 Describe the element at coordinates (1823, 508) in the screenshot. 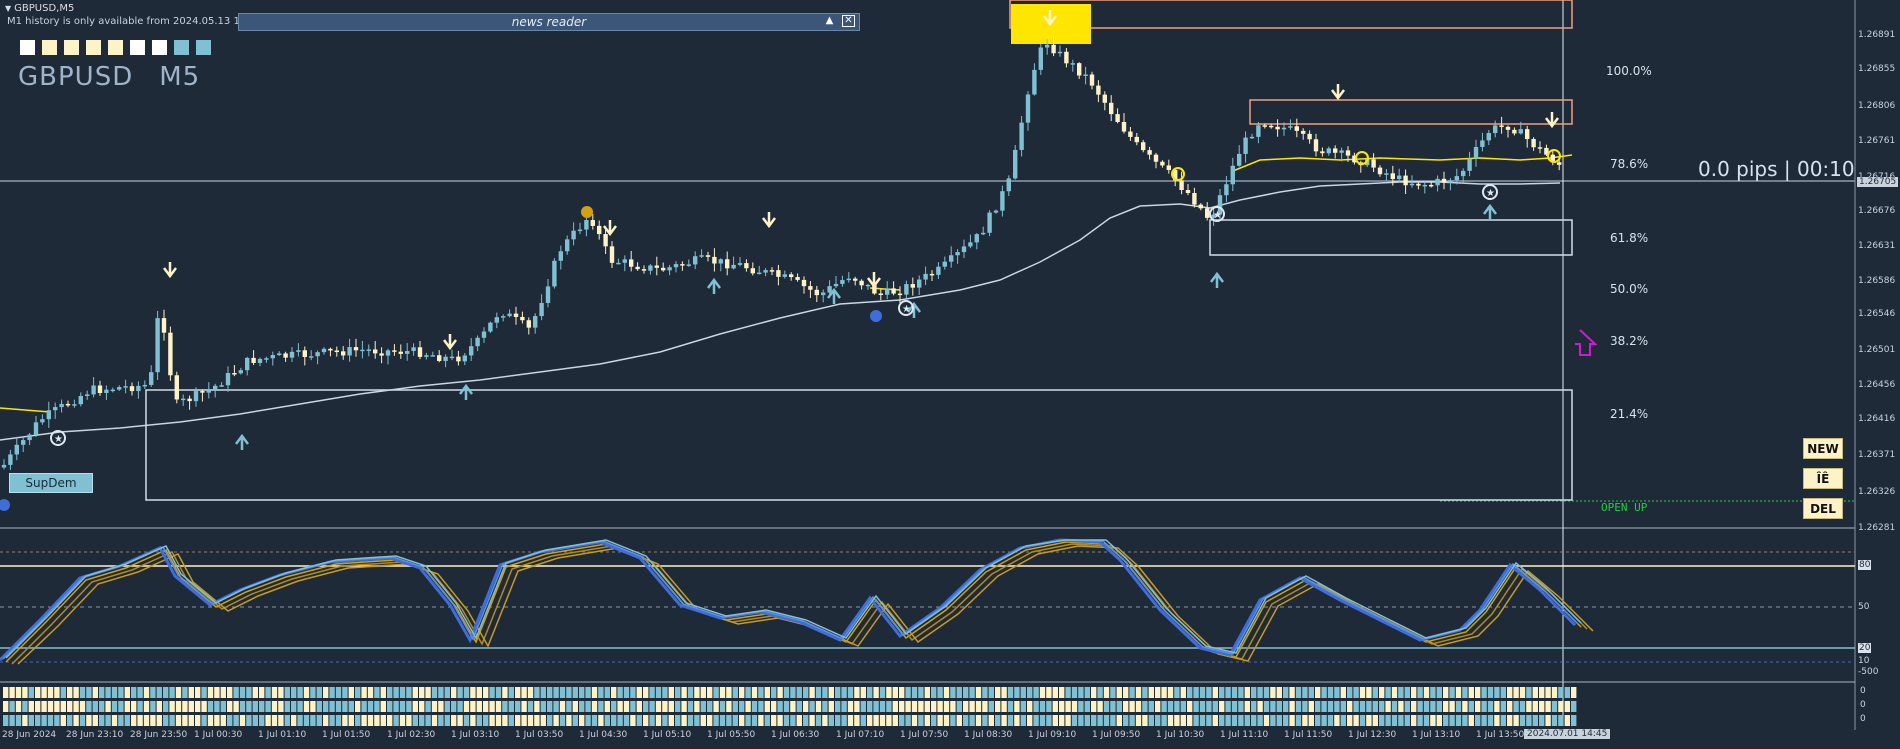

I see `delete-button: DEL` at that location.